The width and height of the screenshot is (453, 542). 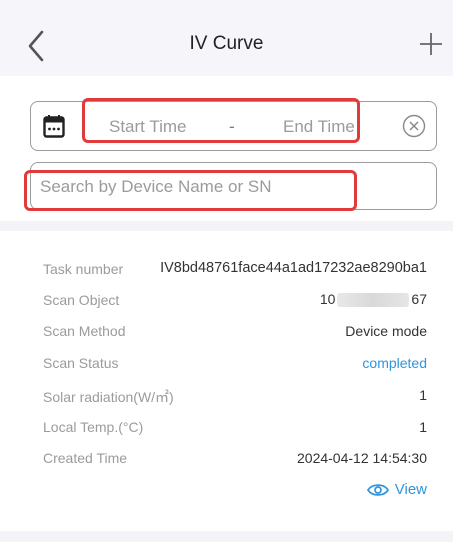 What do you see at coordinates (190, 190) in the screenshot?
I see `search-highlight-box` at bounding box center [190, 190].